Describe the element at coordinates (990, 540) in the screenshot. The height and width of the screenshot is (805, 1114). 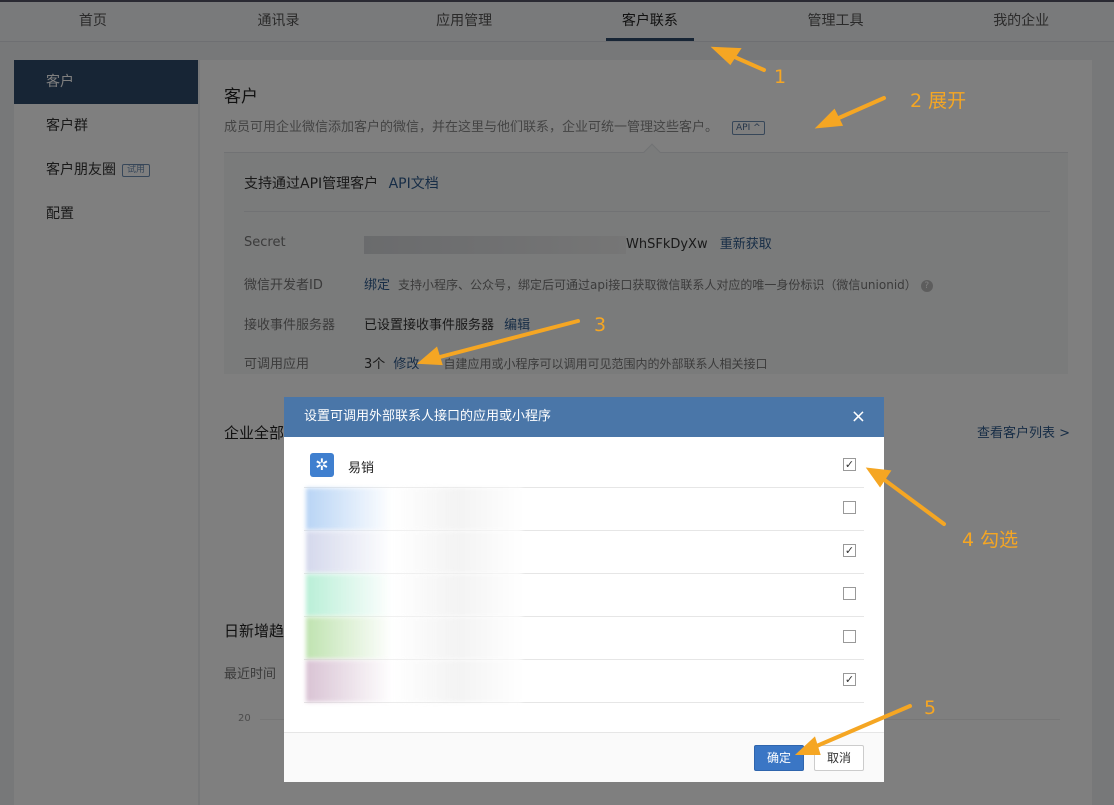
I see `annotation-label-4: 4 勾选` at that location.